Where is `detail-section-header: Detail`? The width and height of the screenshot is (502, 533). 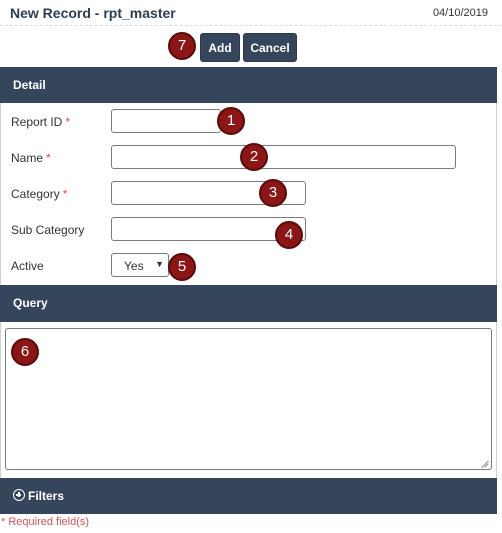
detail-section-header: Detail is located at coordinates (248, 85).